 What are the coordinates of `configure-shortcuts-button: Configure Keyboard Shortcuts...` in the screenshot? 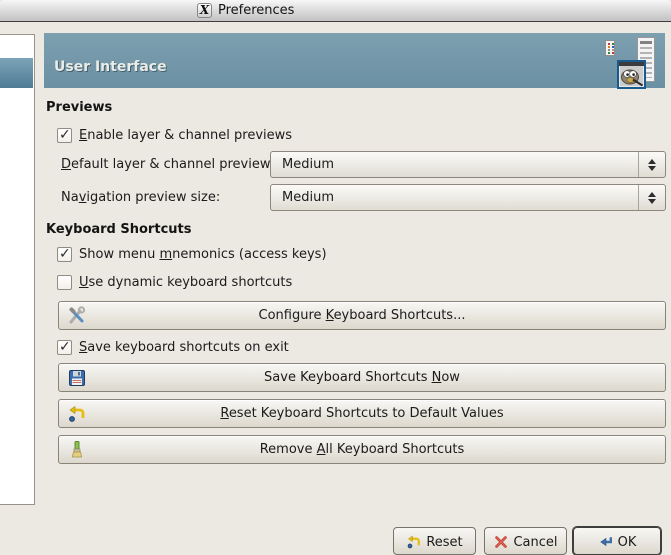 It's located at (362, 315).